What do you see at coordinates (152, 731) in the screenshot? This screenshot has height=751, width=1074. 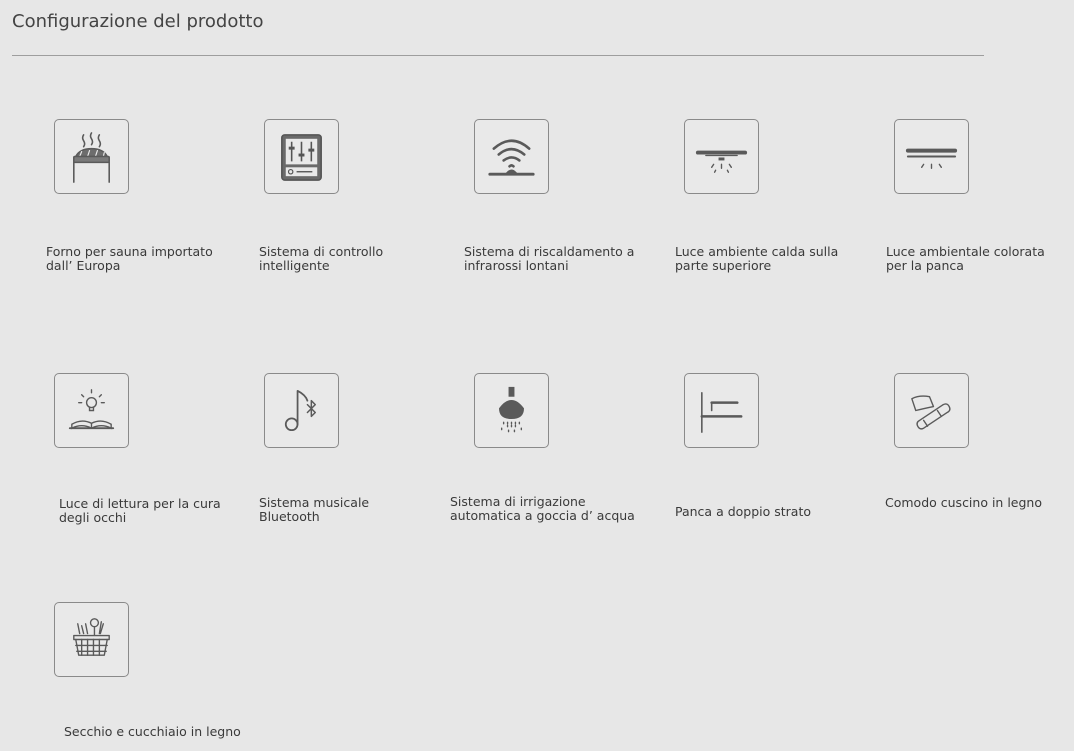 I see `feature-label: Secchio e cucchiaio in legno` at bounding box center [152, 731].